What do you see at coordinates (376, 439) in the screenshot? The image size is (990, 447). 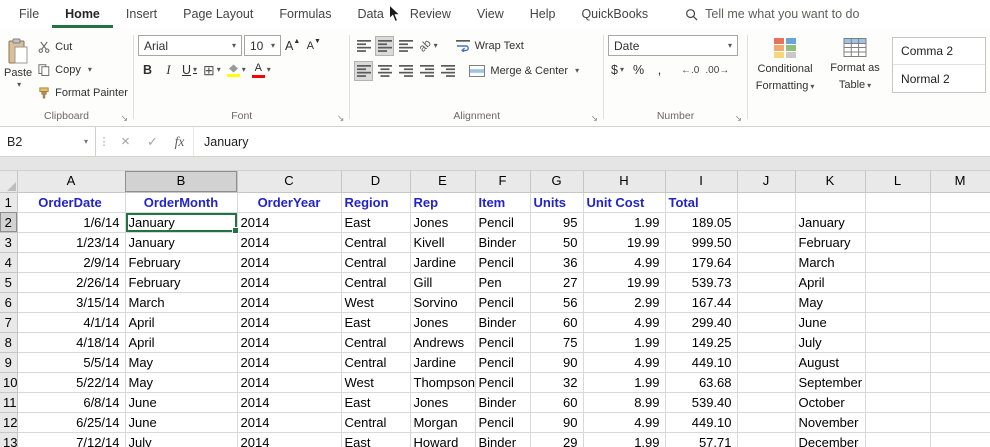 I see `cell-D13: East` at bounding box center [376, 439].